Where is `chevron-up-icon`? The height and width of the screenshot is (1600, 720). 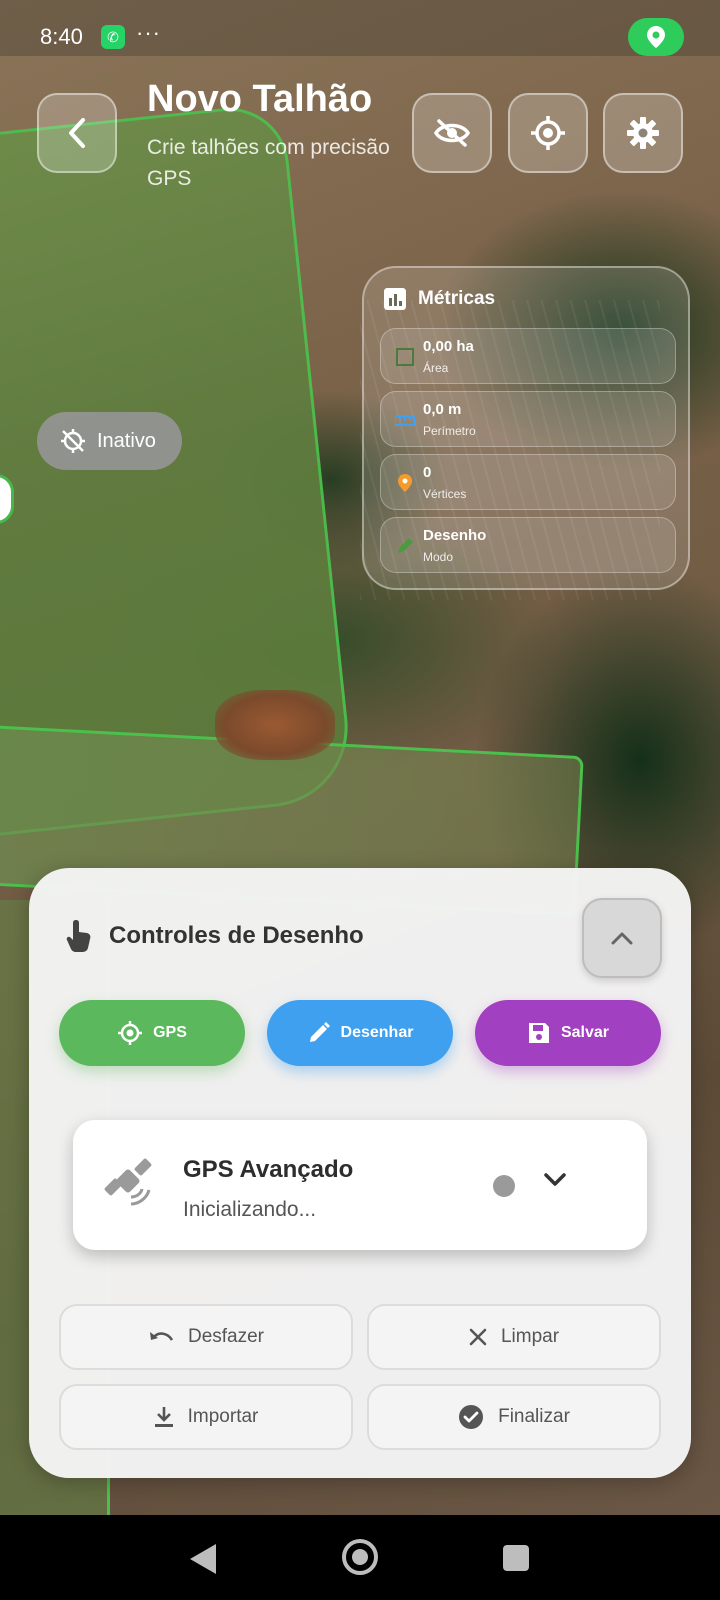
chevron-up-icon is located at coordinates (622, 938).